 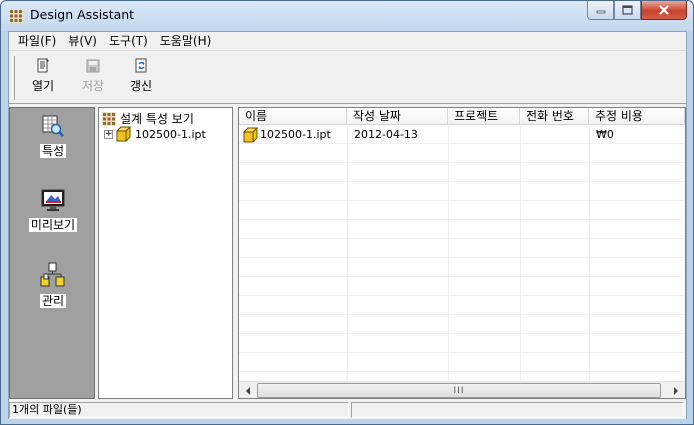 I want to click on column-header-name: 이름, so click(x=293, y=116).